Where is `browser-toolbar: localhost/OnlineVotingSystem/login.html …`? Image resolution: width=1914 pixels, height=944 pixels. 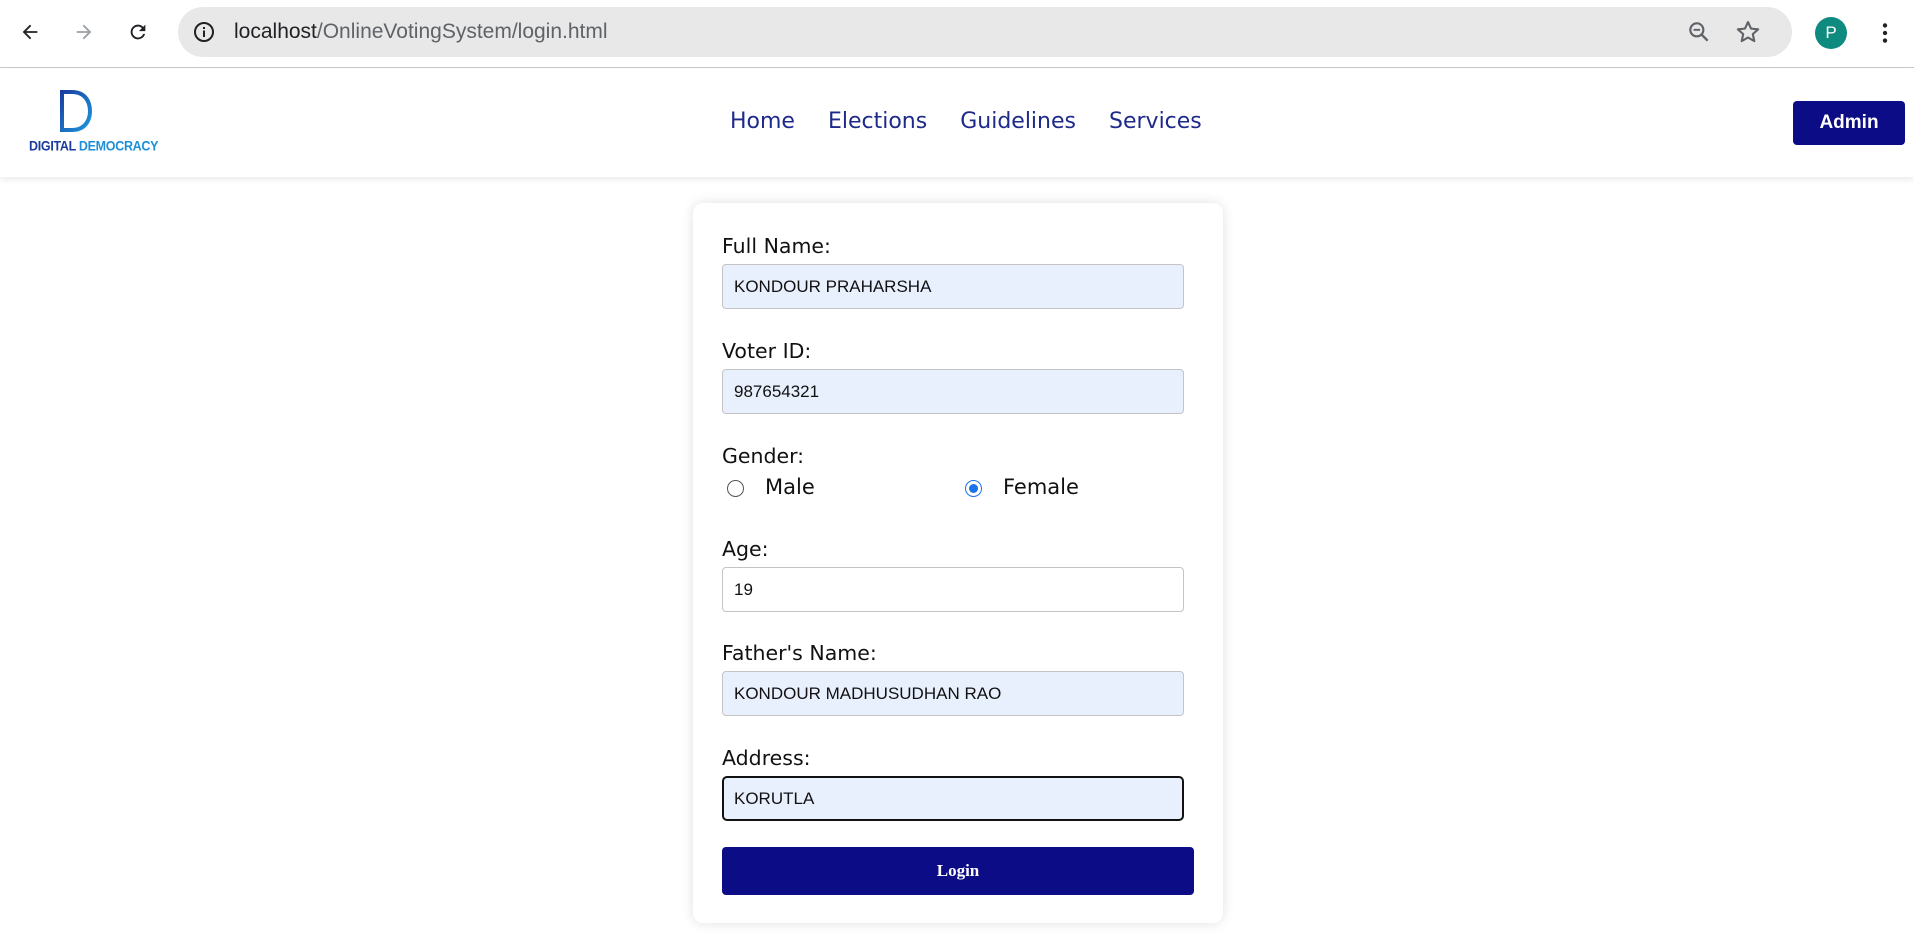 browser-toolbar: localhost/OnlineVotingSystem/login.html … is located at coordinates (957, 34).